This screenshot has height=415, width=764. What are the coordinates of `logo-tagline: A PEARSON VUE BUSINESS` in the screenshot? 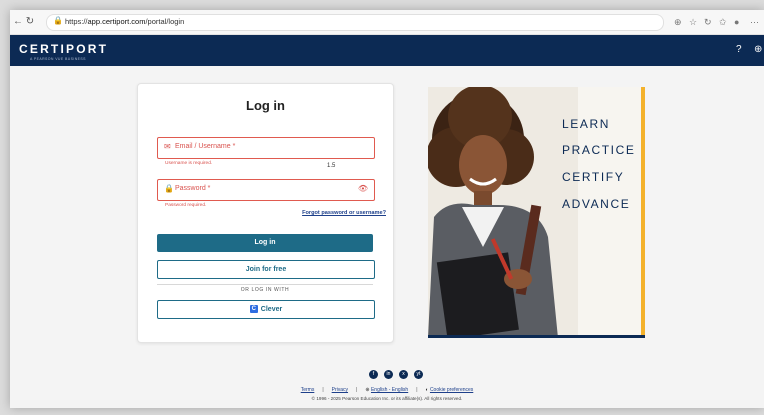 It's located at (58, 59).